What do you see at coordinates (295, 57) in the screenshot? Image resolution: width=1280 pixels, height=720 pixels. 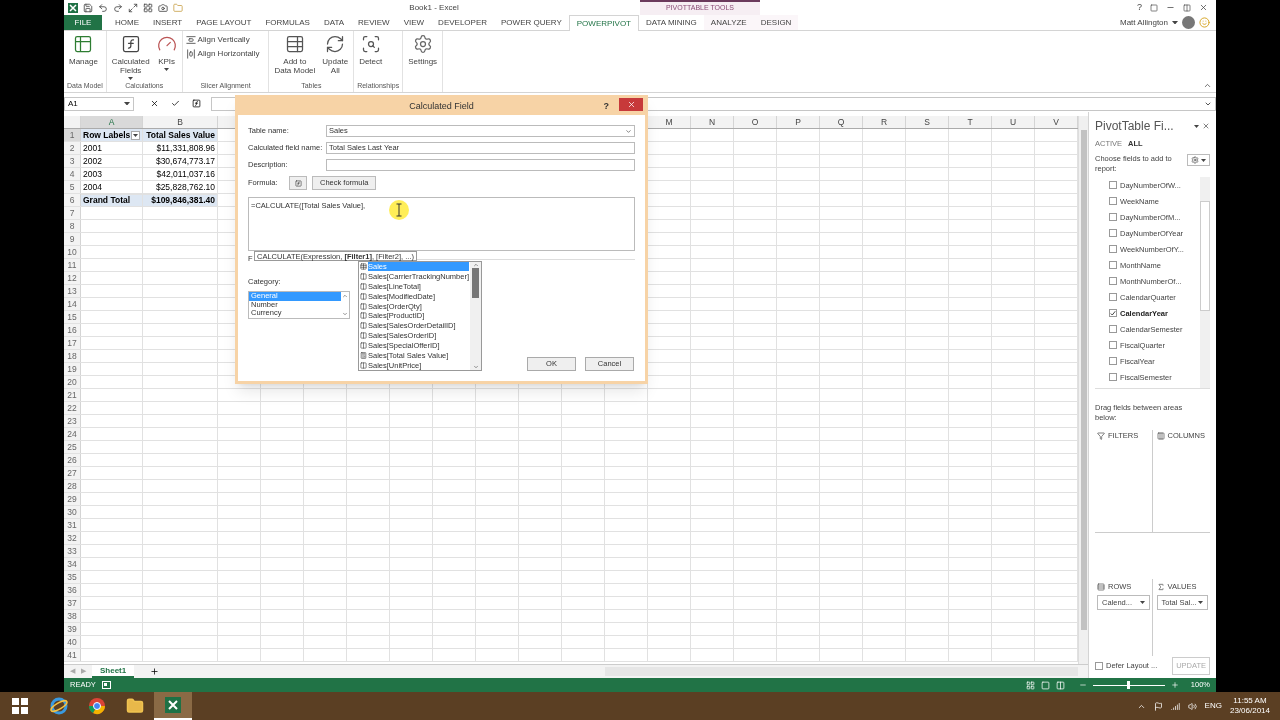 I see `ribbon-button: Add to Data Model` at bounding box center [295, 57].